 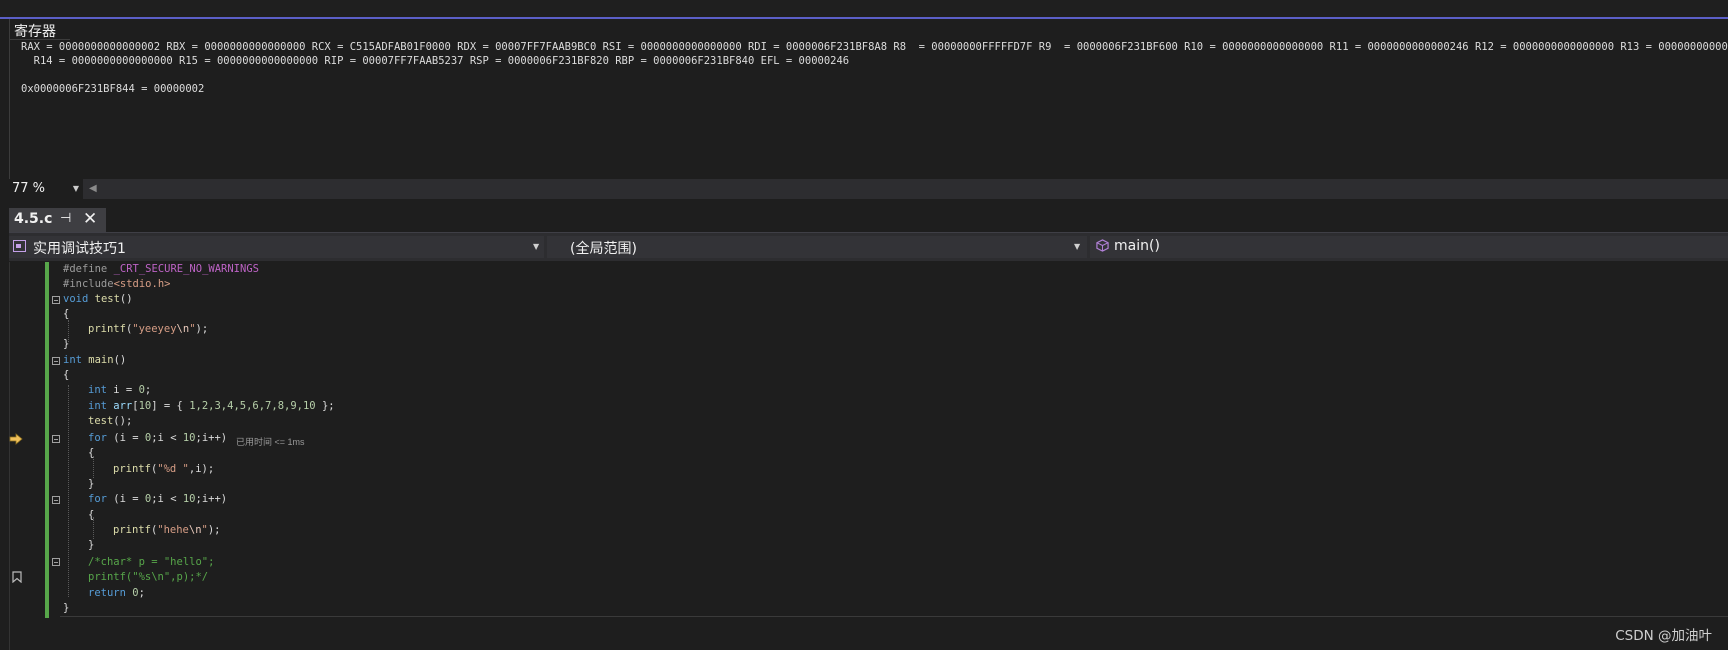 I want to click on instruction-pointer-icon, so click(x=16, y=439).